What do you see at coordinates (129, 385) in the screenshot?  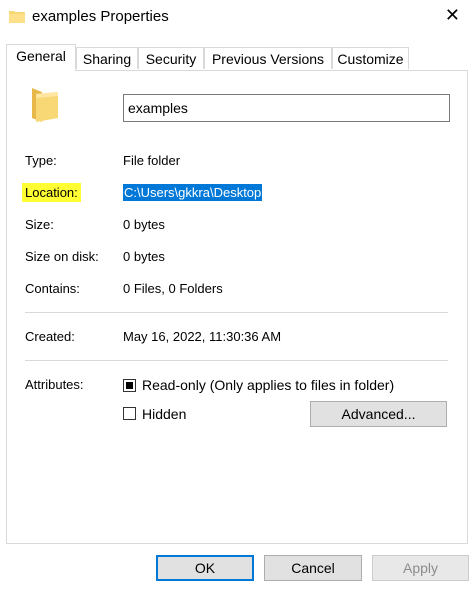 I see `readonly-checkbox` at bounding box center [129, 385].